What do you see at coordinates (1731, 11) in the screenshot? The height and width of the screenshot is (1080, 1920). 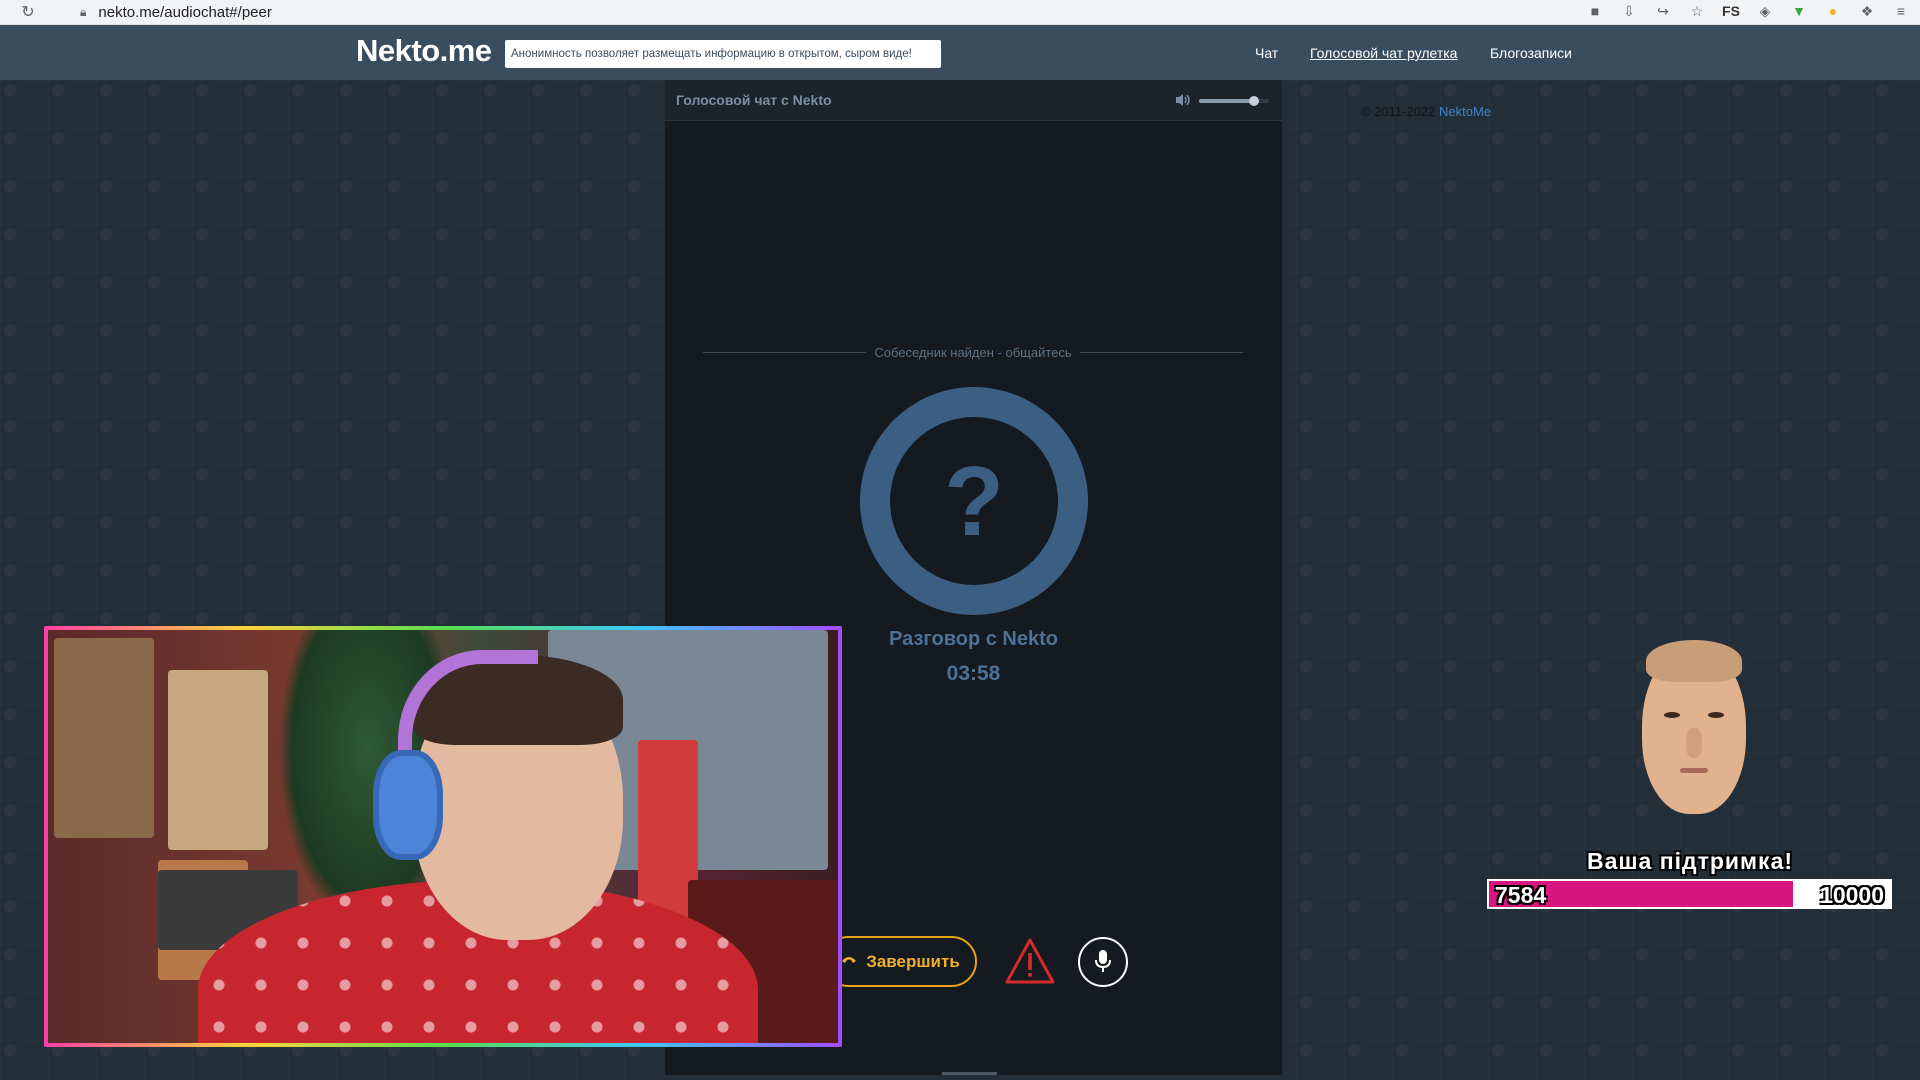 I see `fs-extension-icon: FS` at bounding box center [1731, 11].